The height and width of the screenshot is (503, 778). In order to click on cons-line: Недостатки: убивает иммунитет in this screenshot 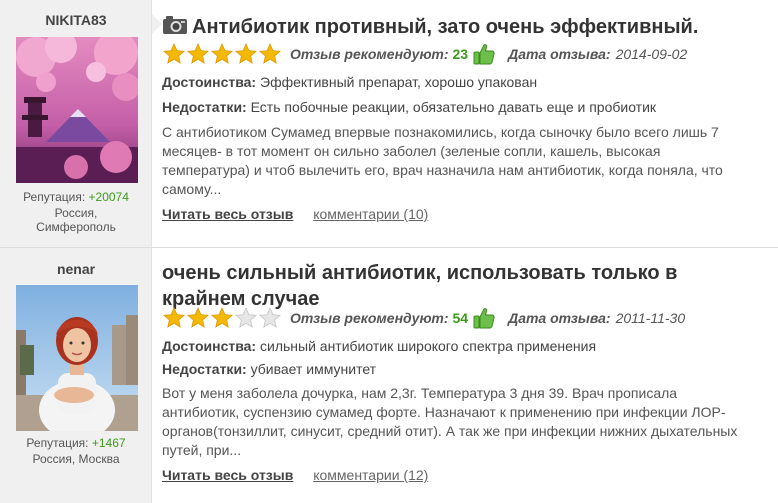, I will do `click(269, 369)`.